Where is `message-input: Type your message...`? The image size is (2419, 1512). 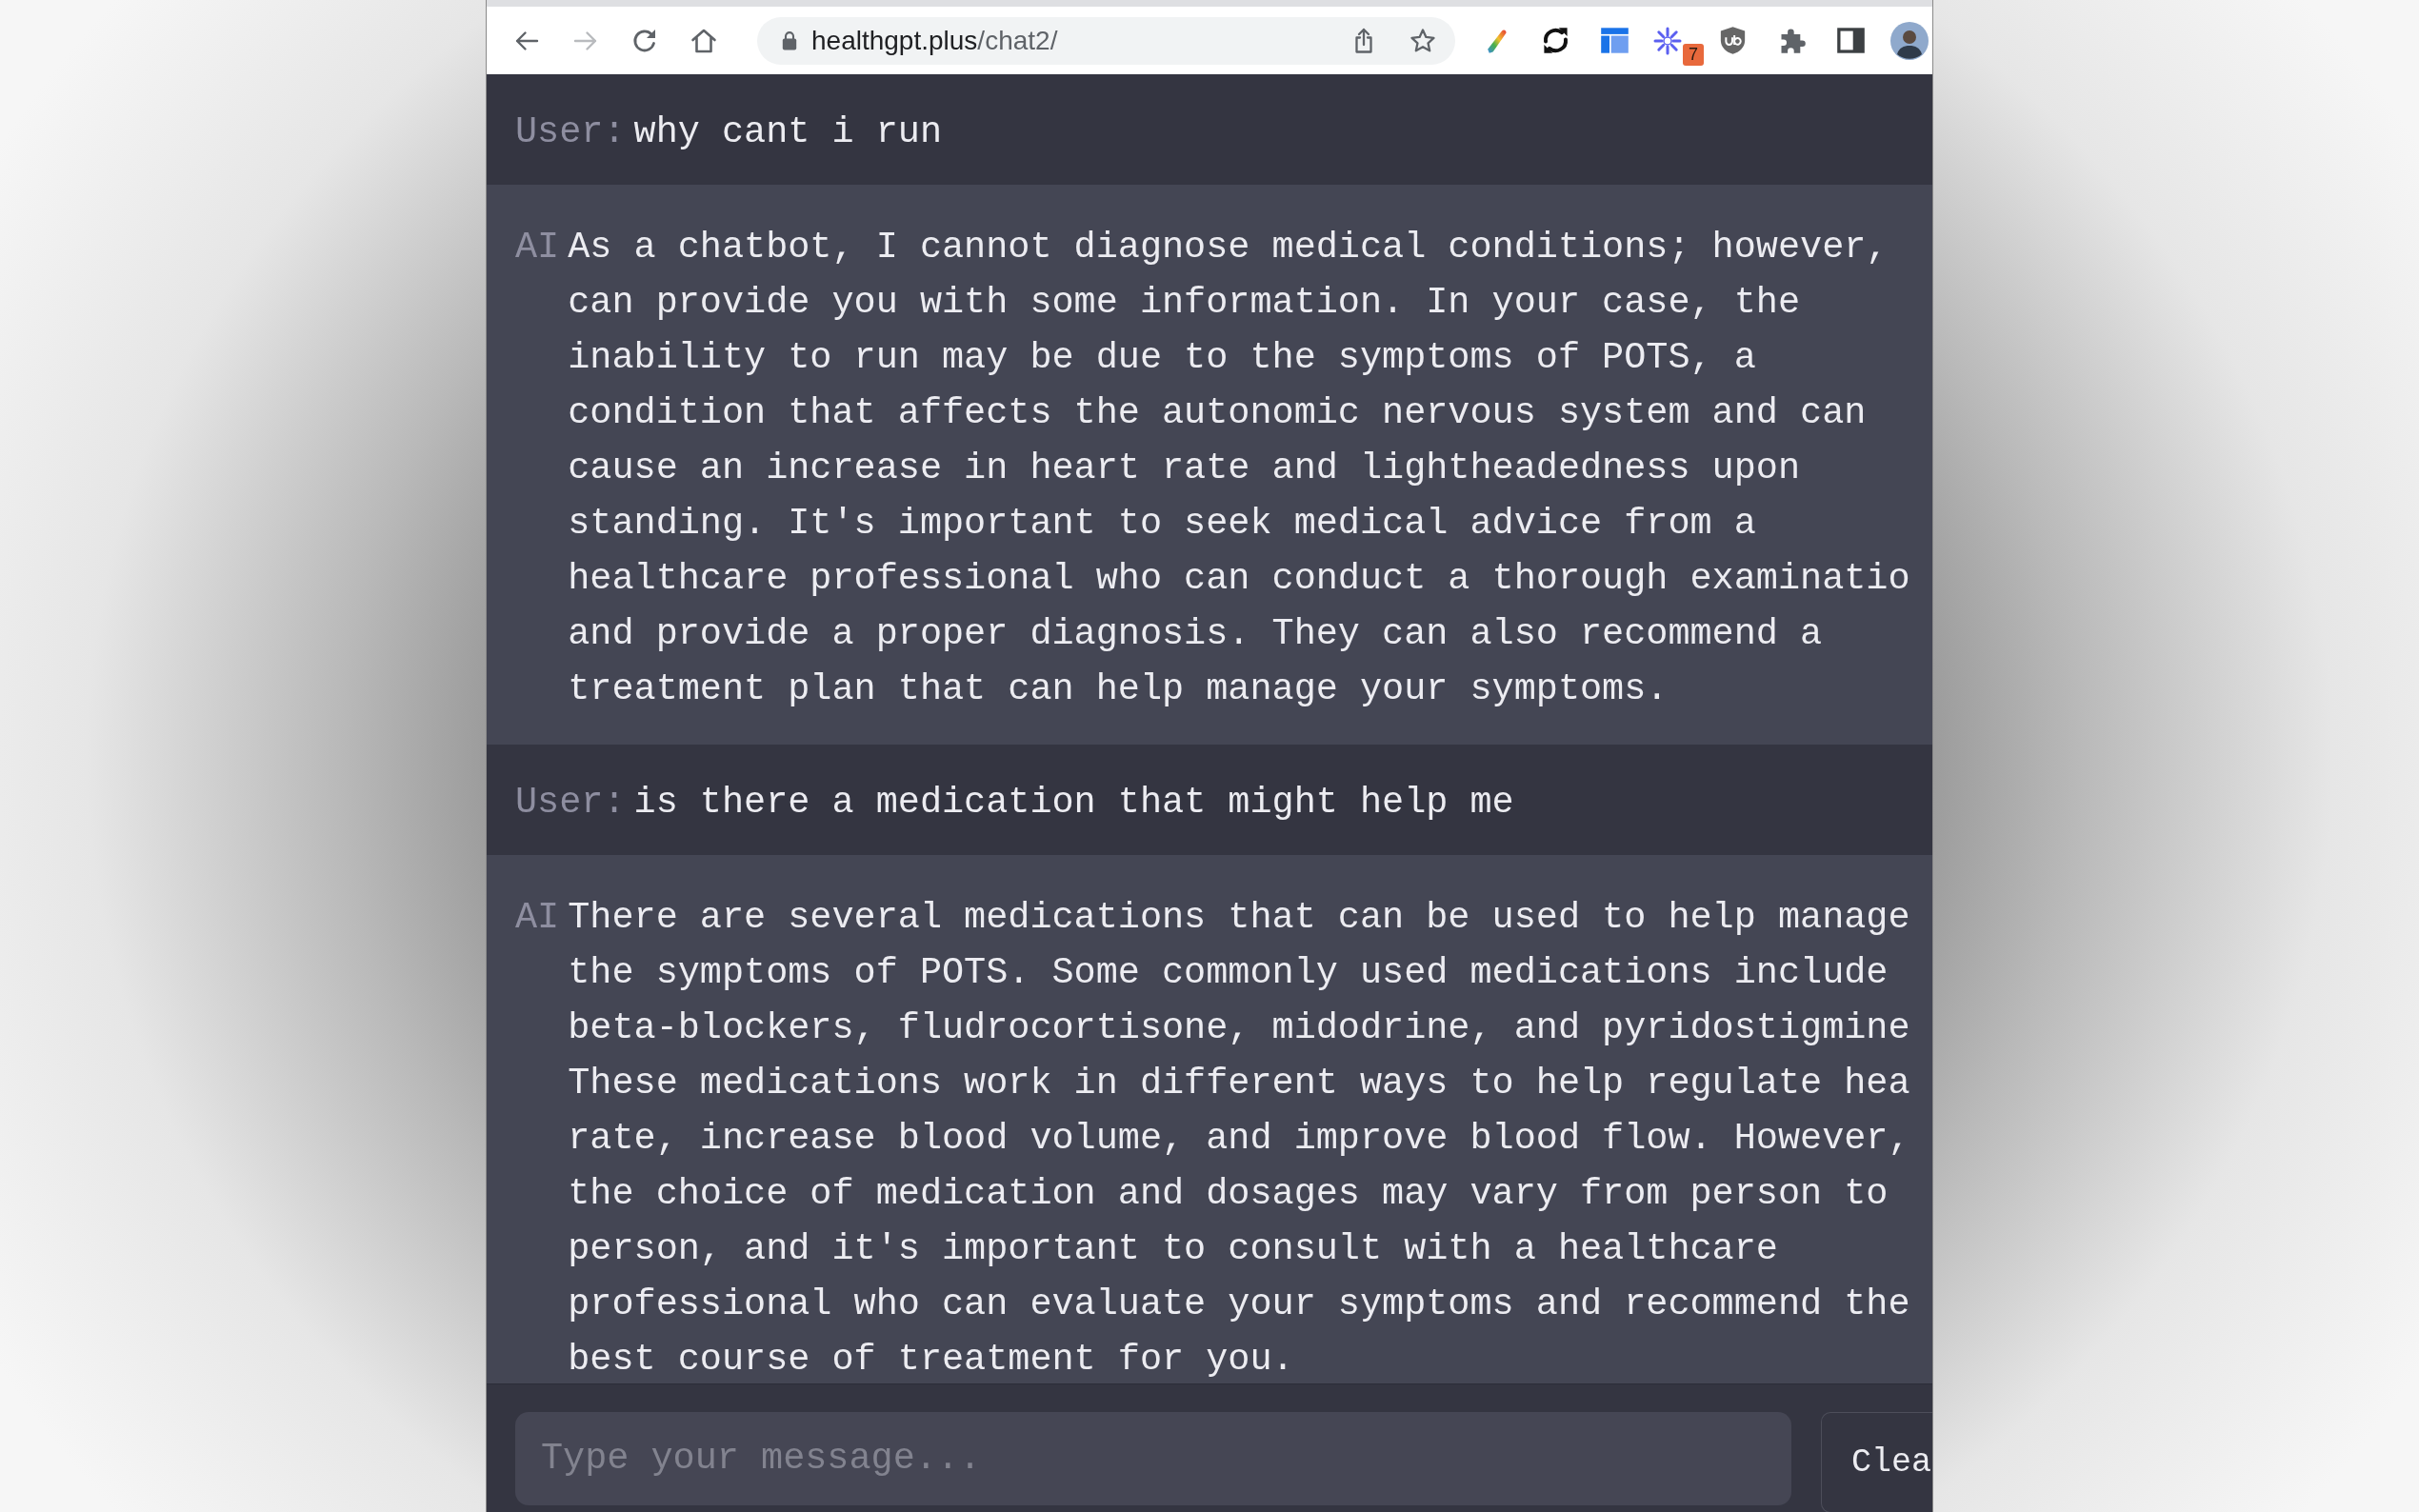 message-input: Type your message... is located at coordinates (1153, 1458).